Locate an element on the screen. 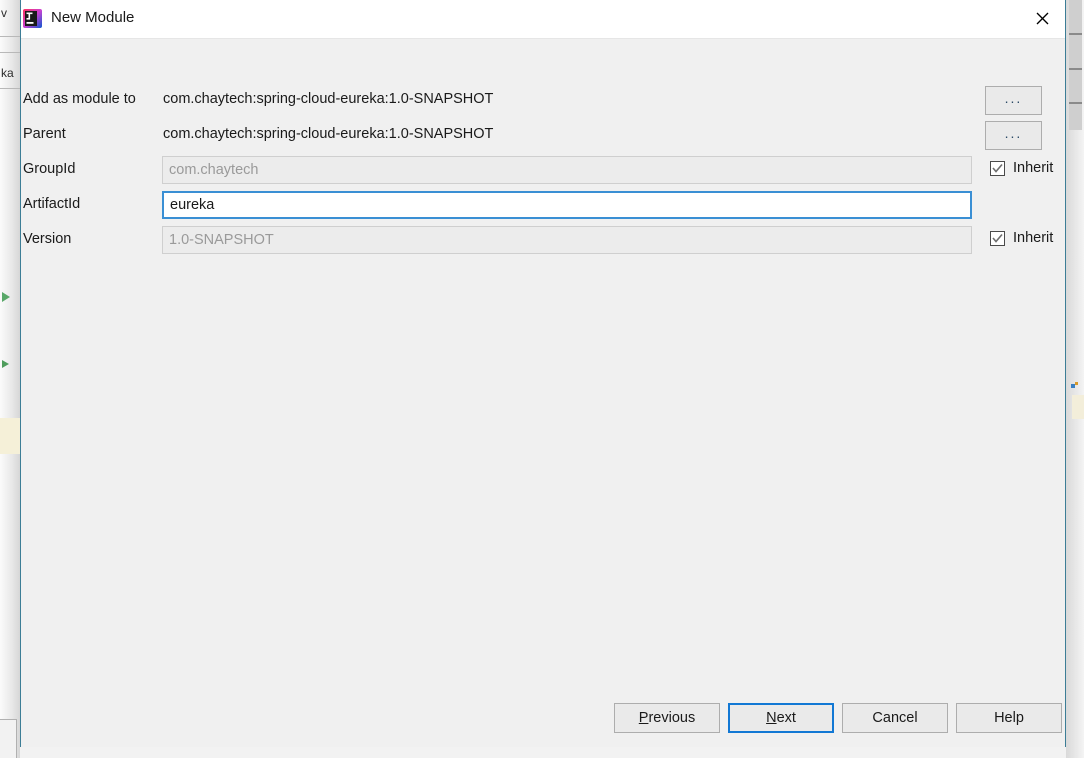 The image size is (1084, 758). background-right-panel is located at coordinates (1075, 379).